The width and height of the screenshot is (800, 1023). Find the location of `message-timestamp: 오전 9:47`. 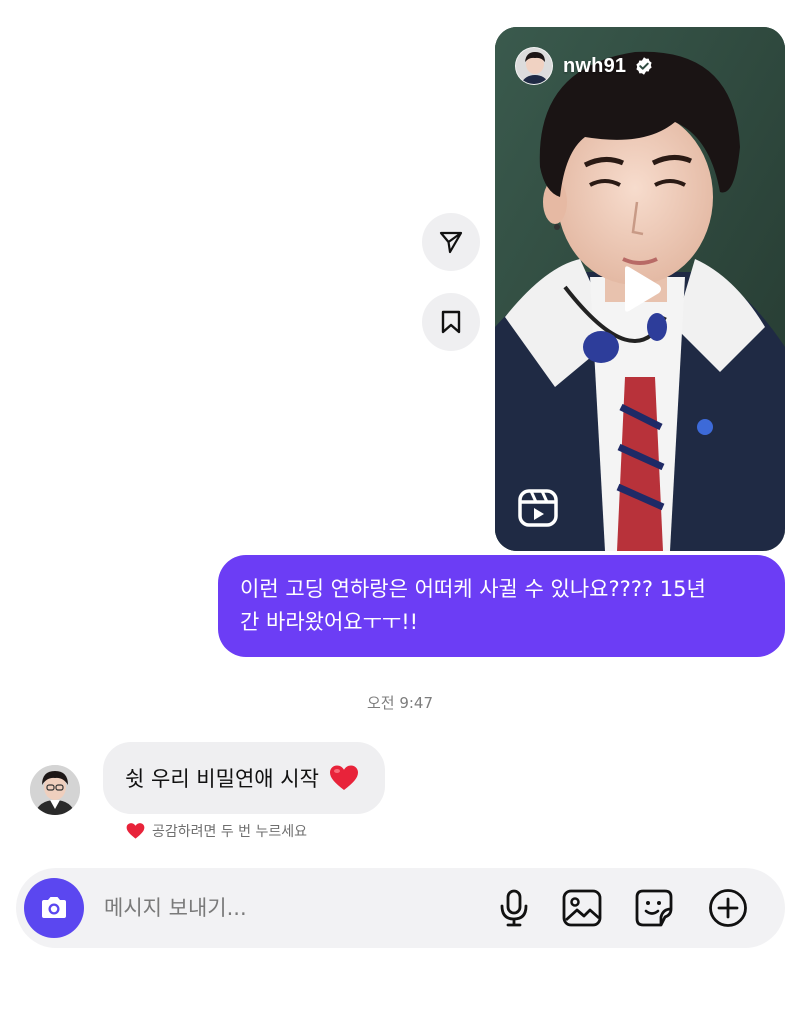

message-timestamp: 오전 9:47 is located at coordinates (400, 703).